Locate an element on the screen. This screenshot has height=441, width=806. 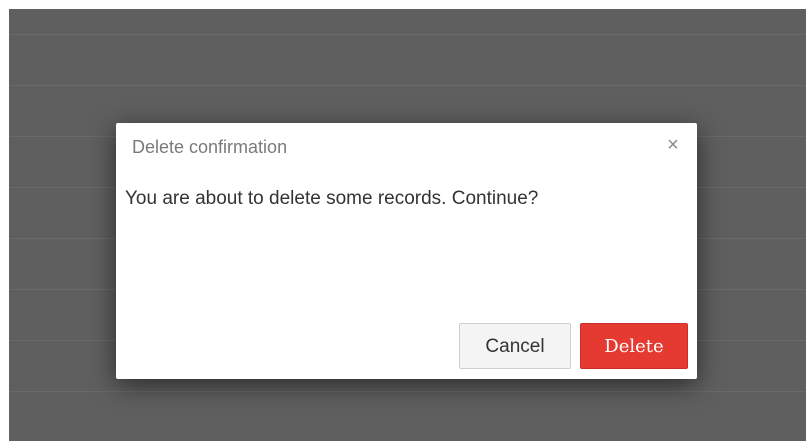
cancel-button: Cancel is located at coordinates (515, 346).